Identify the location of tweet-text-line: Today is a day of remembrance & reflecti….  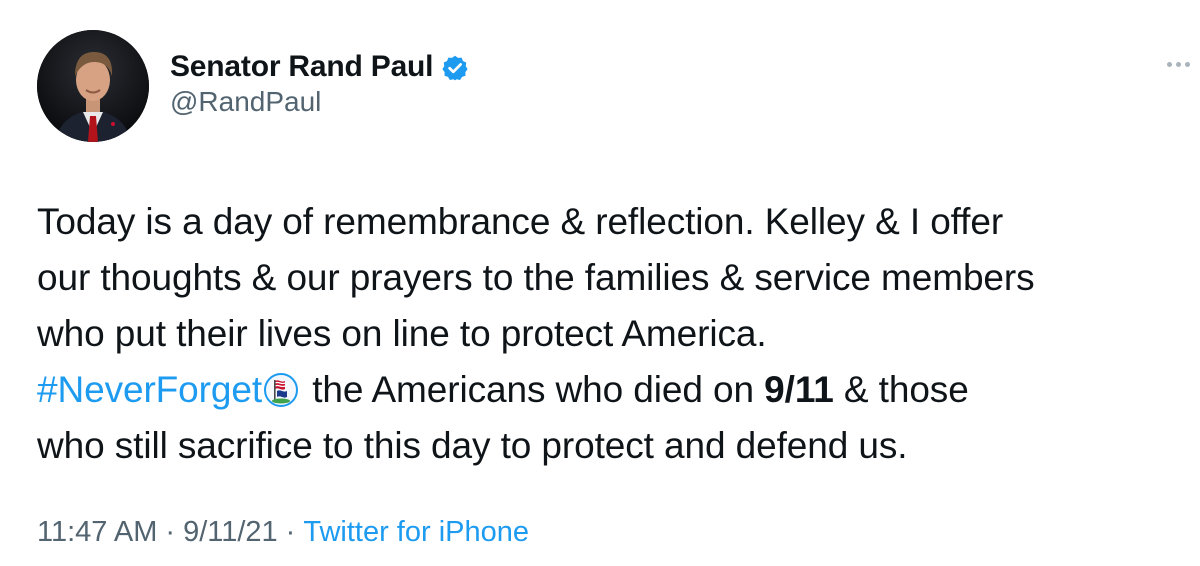
(520, 221).